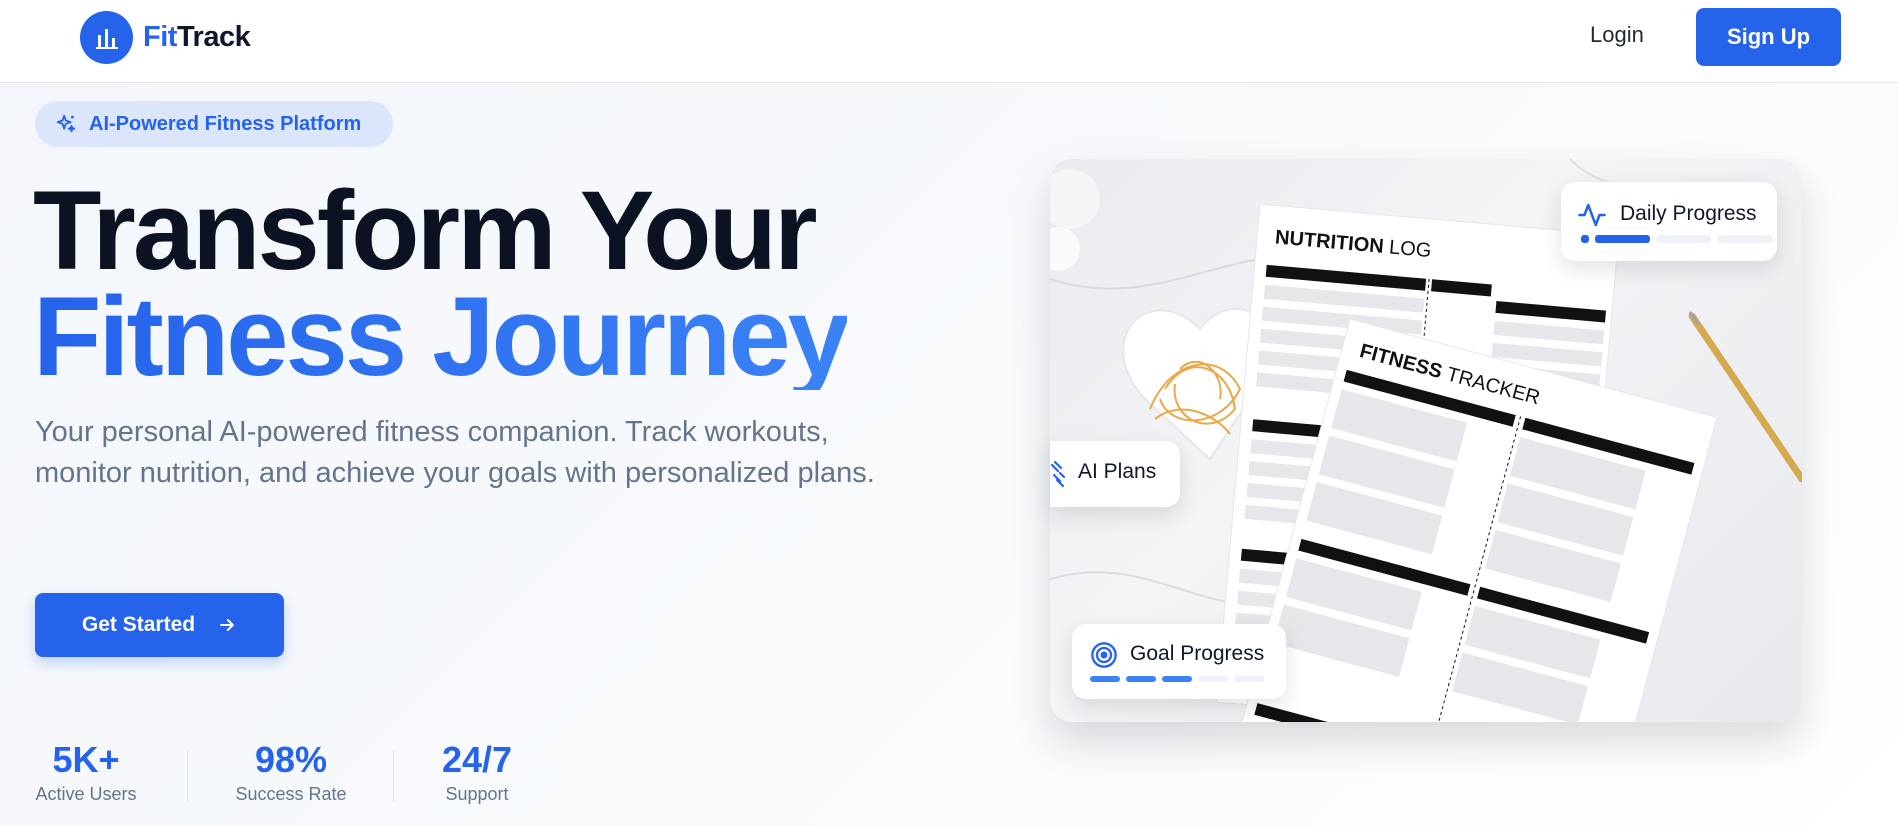  I want to click on daily-progress-card: Daily Progress, so click(1669, 221).